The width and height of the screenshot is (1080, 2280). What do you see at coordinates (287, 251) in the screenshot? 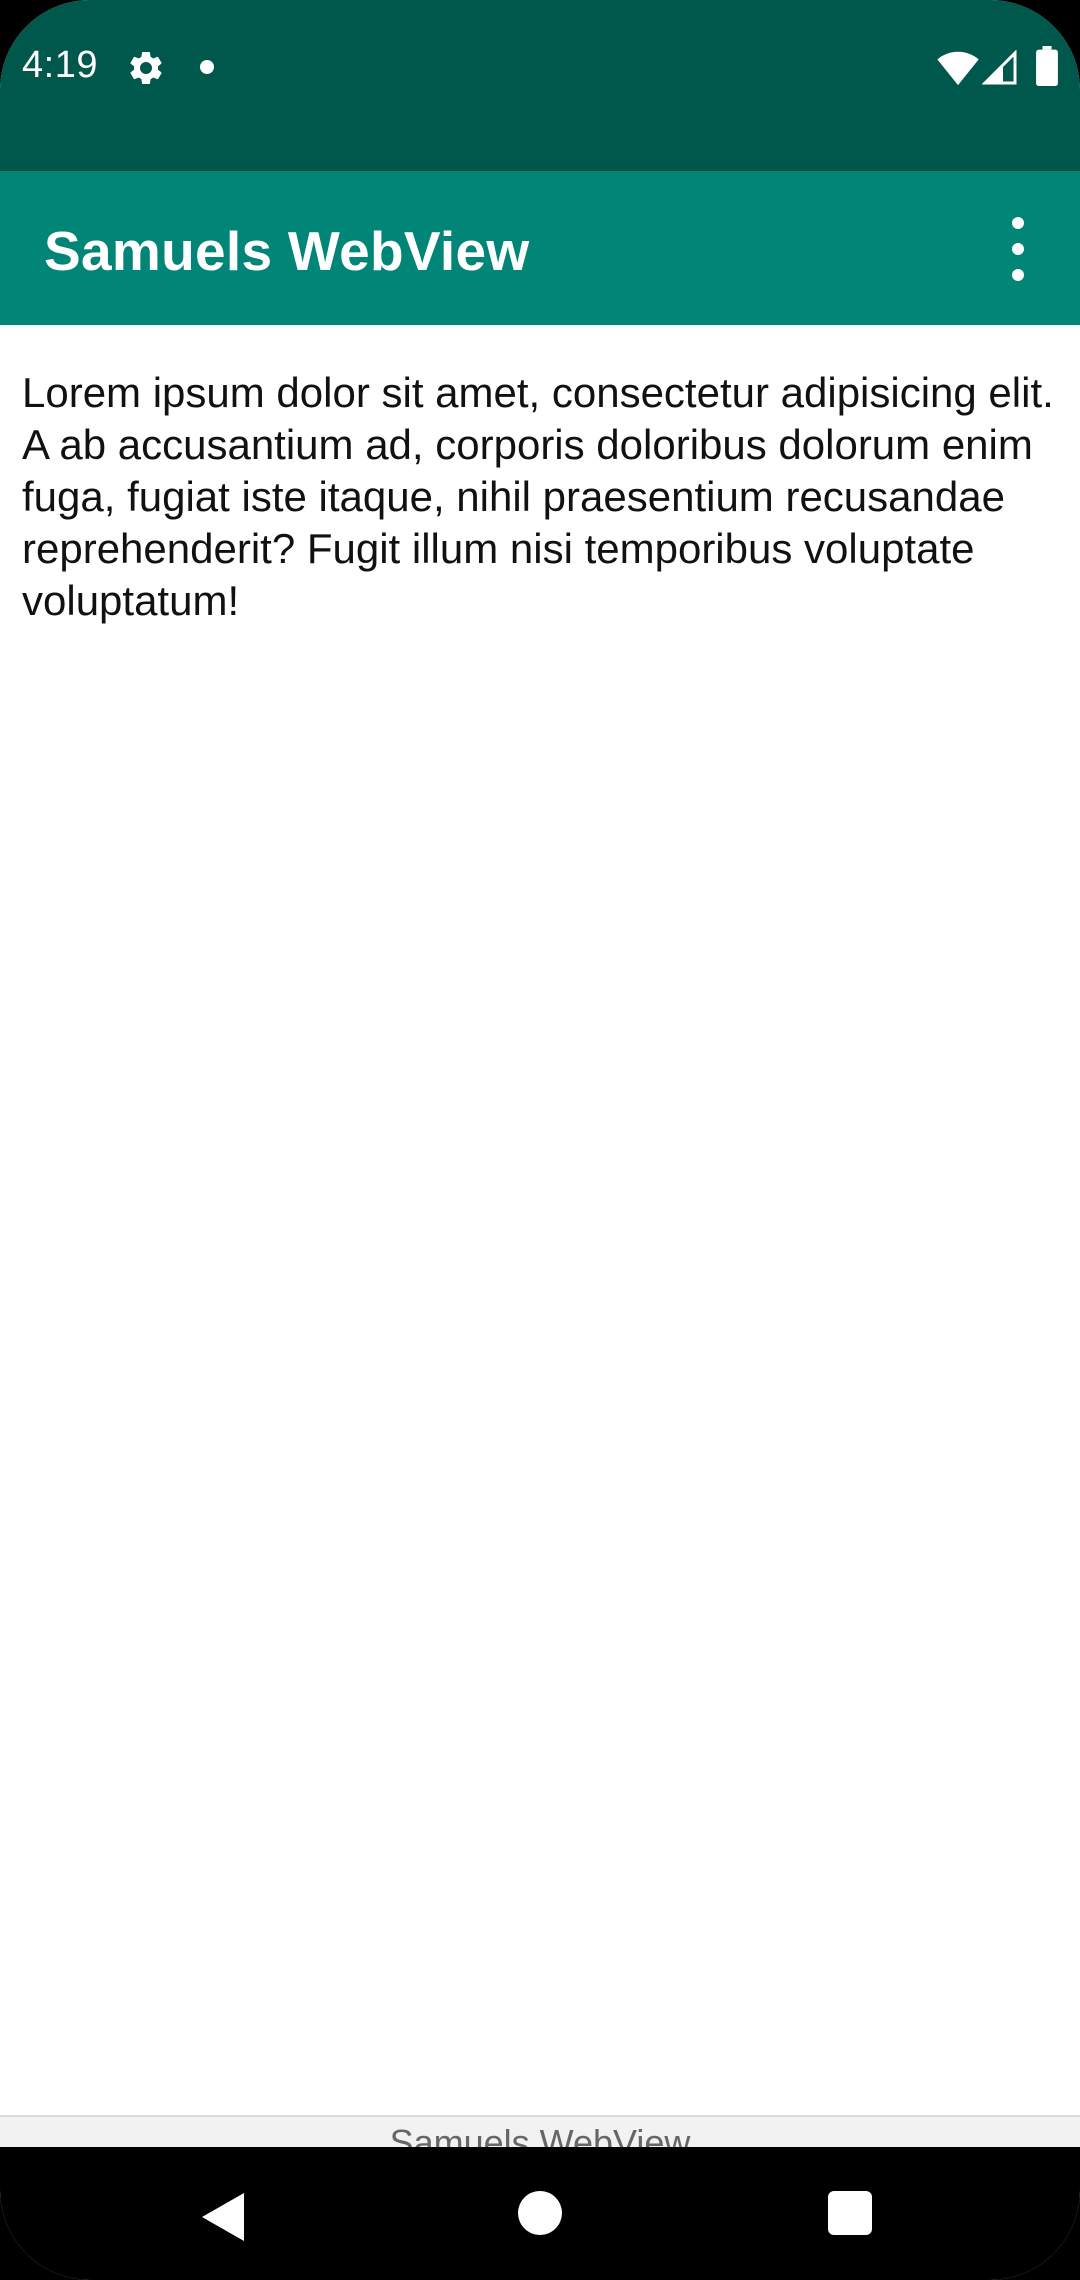
I see `app-title: Samuels WebView` at bounding box center [287, 251].